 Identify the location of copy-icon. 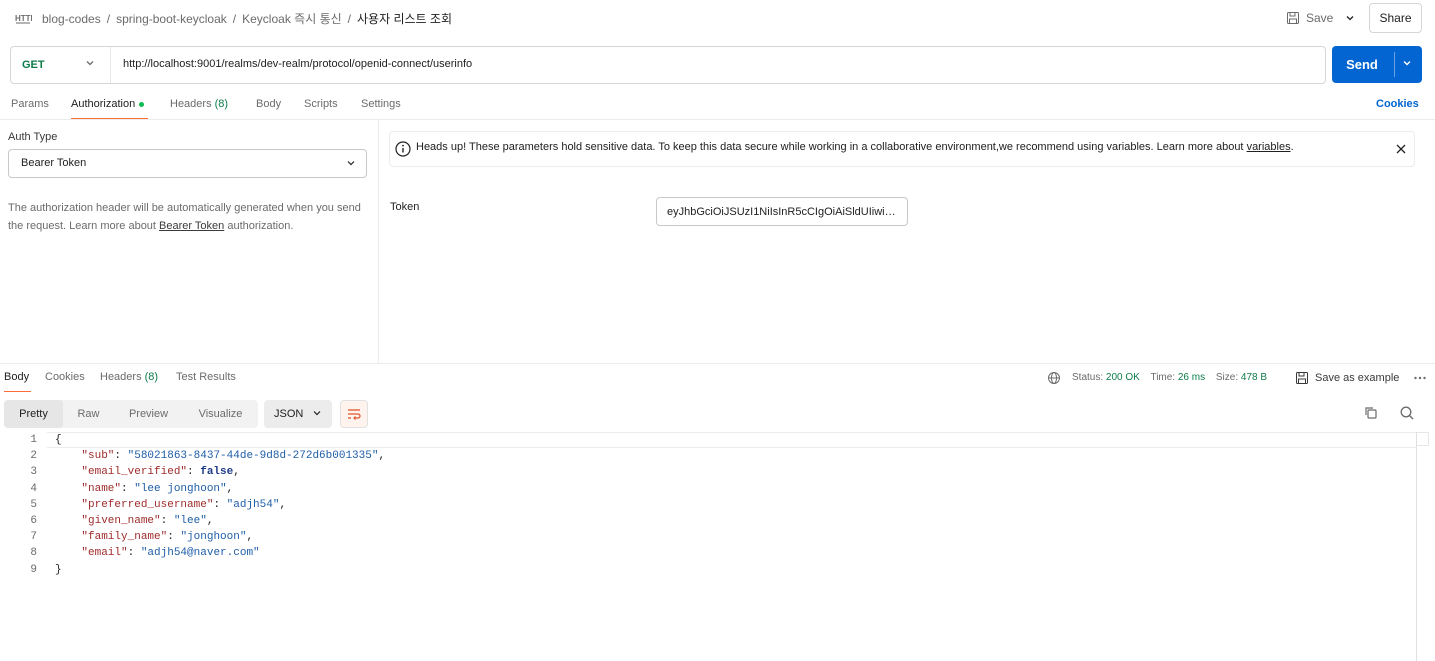
(1371, 413).